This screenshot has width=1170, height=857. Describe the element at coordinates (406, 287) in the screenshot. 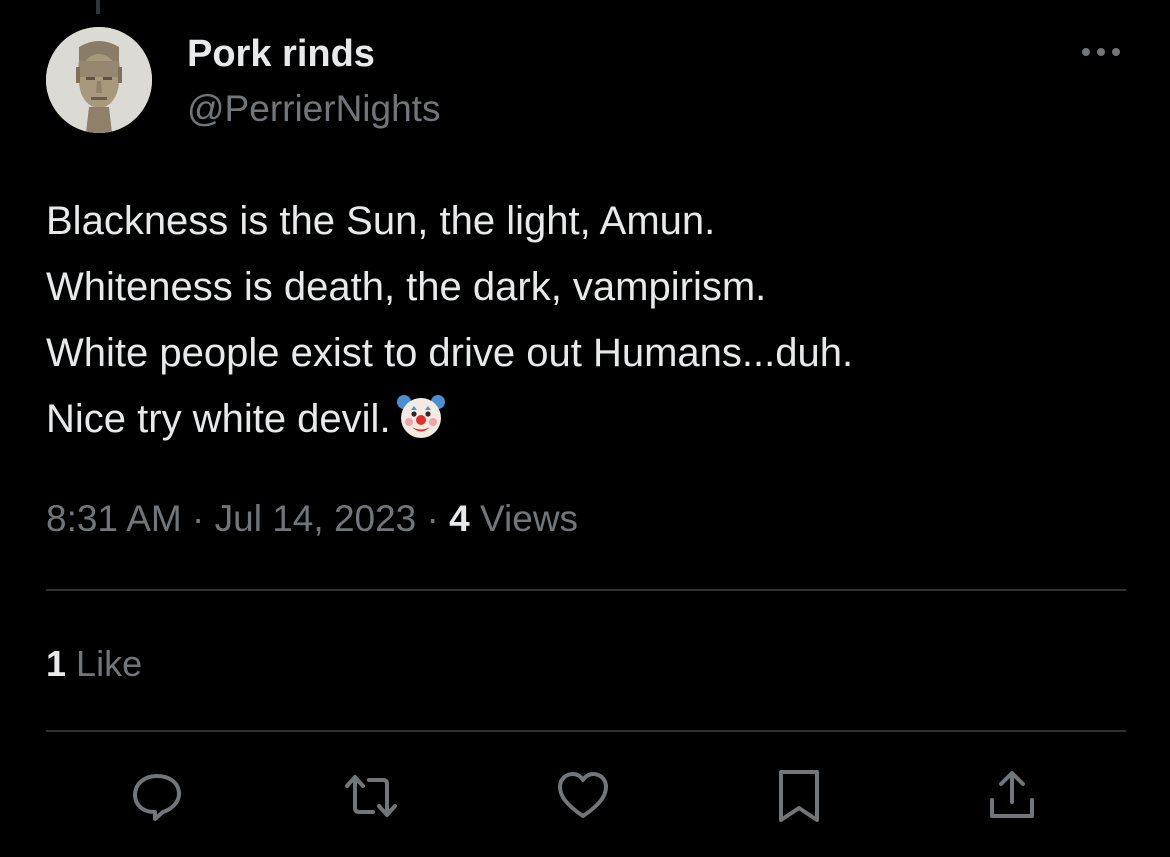

I see `tweet-line: Whiteness is death, the dark, vampirism.` at that location.